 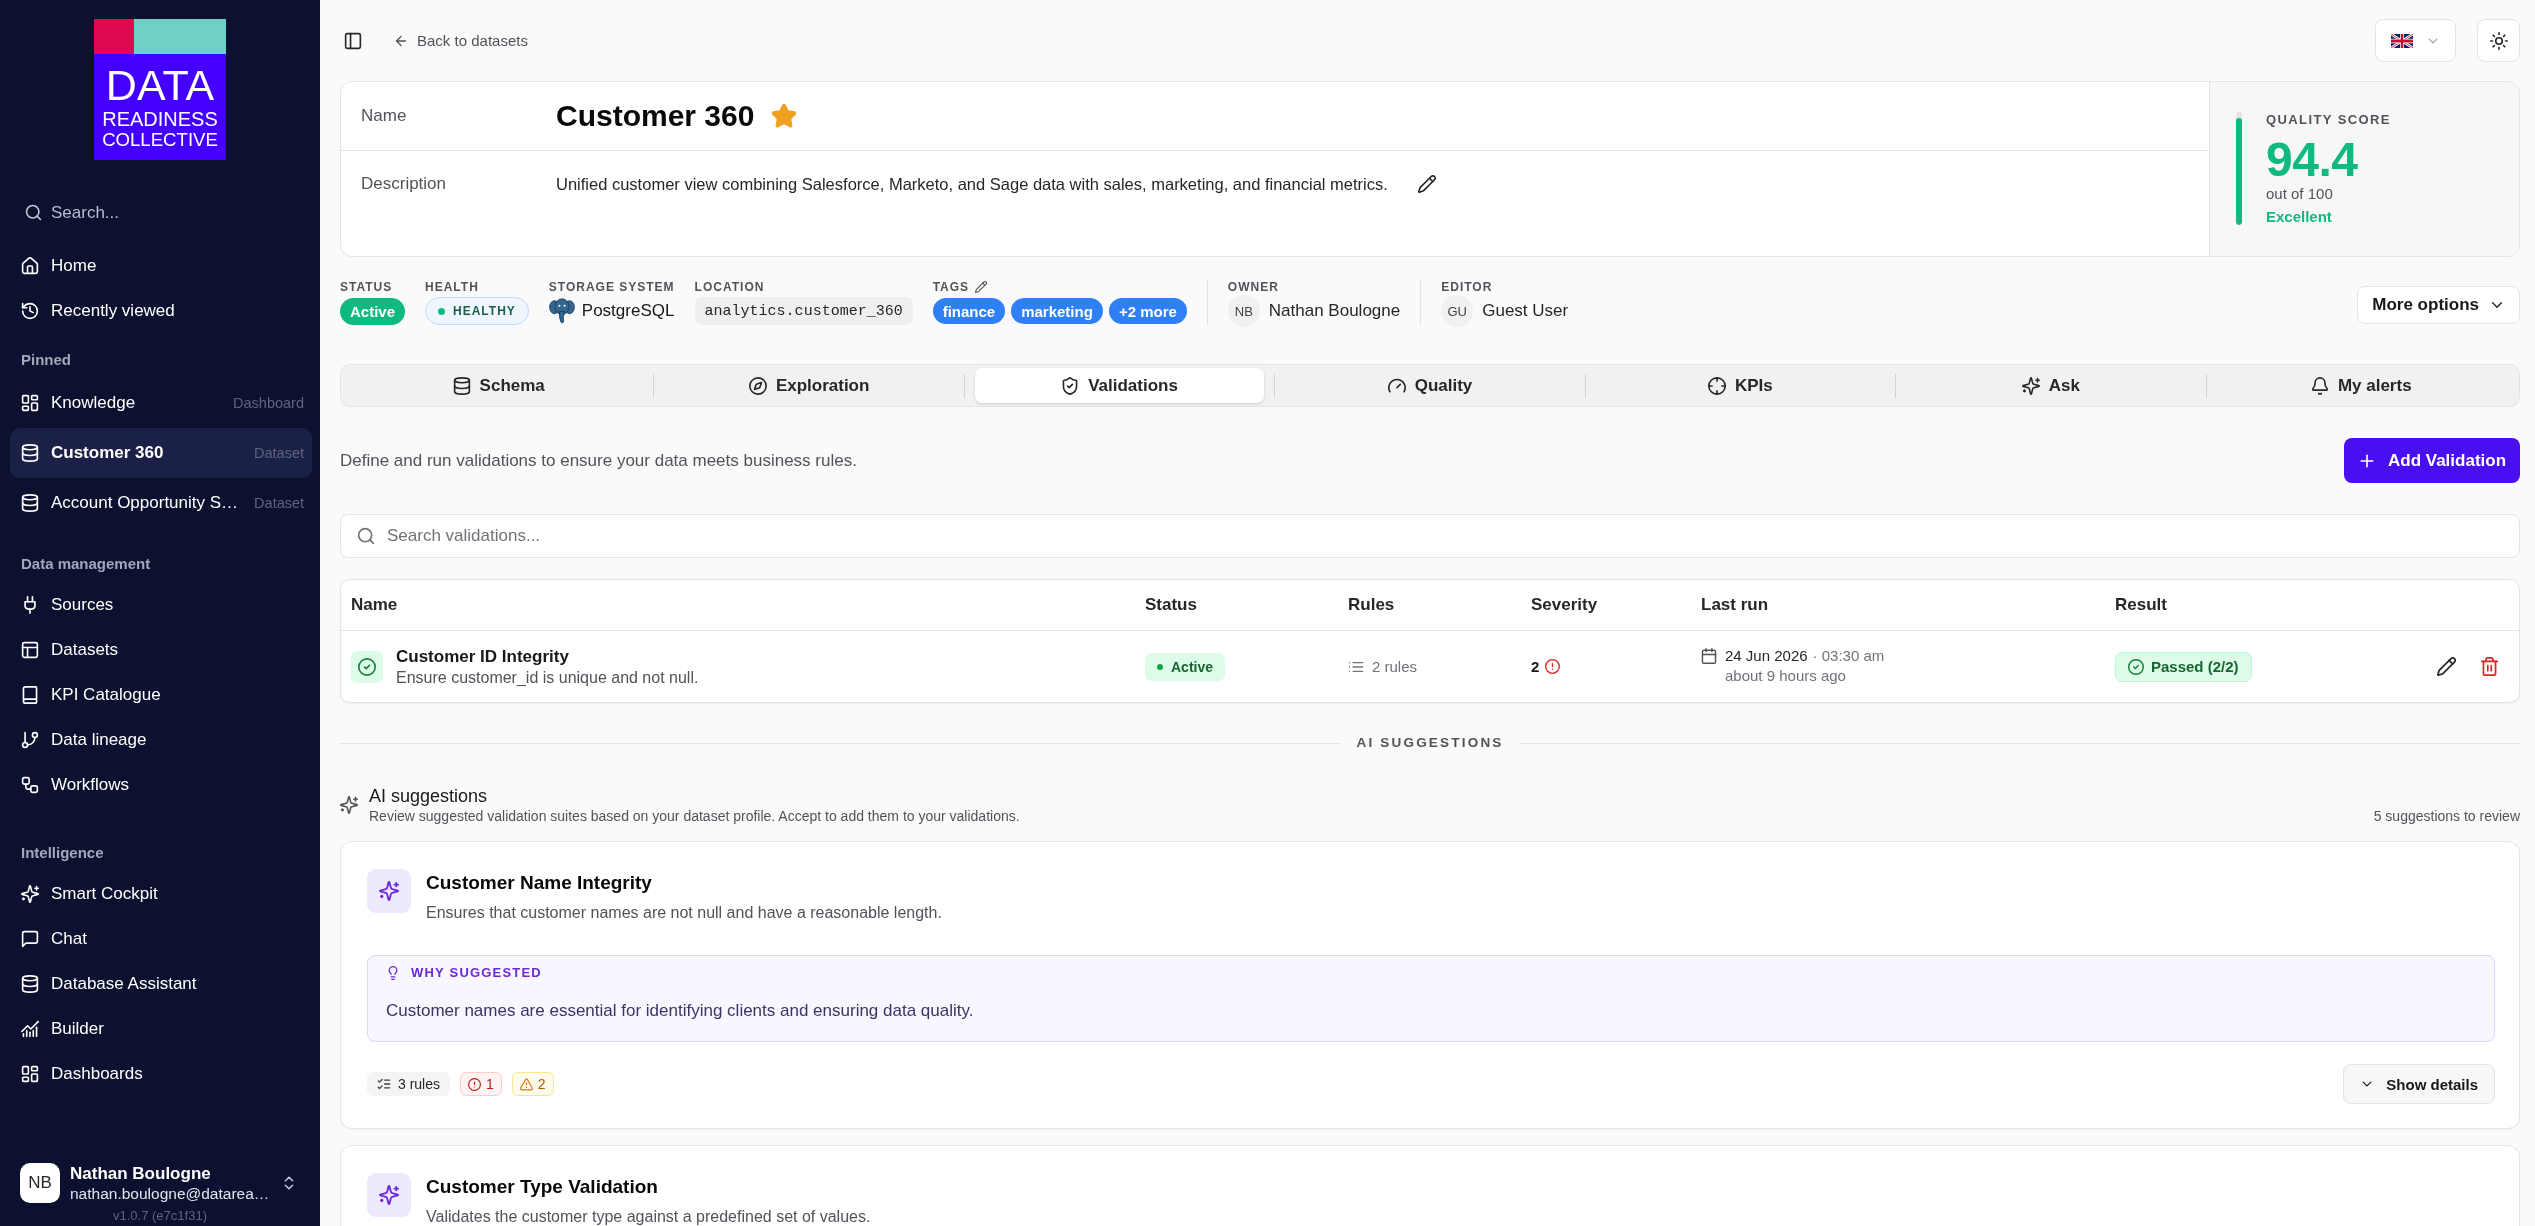 I want to click on tag: finance, so click(x=969, y=311).